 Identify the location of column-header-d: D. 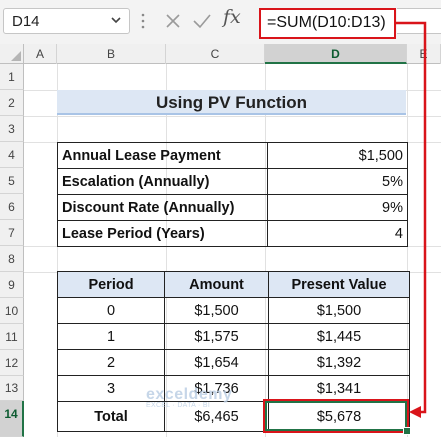
(336, 54).